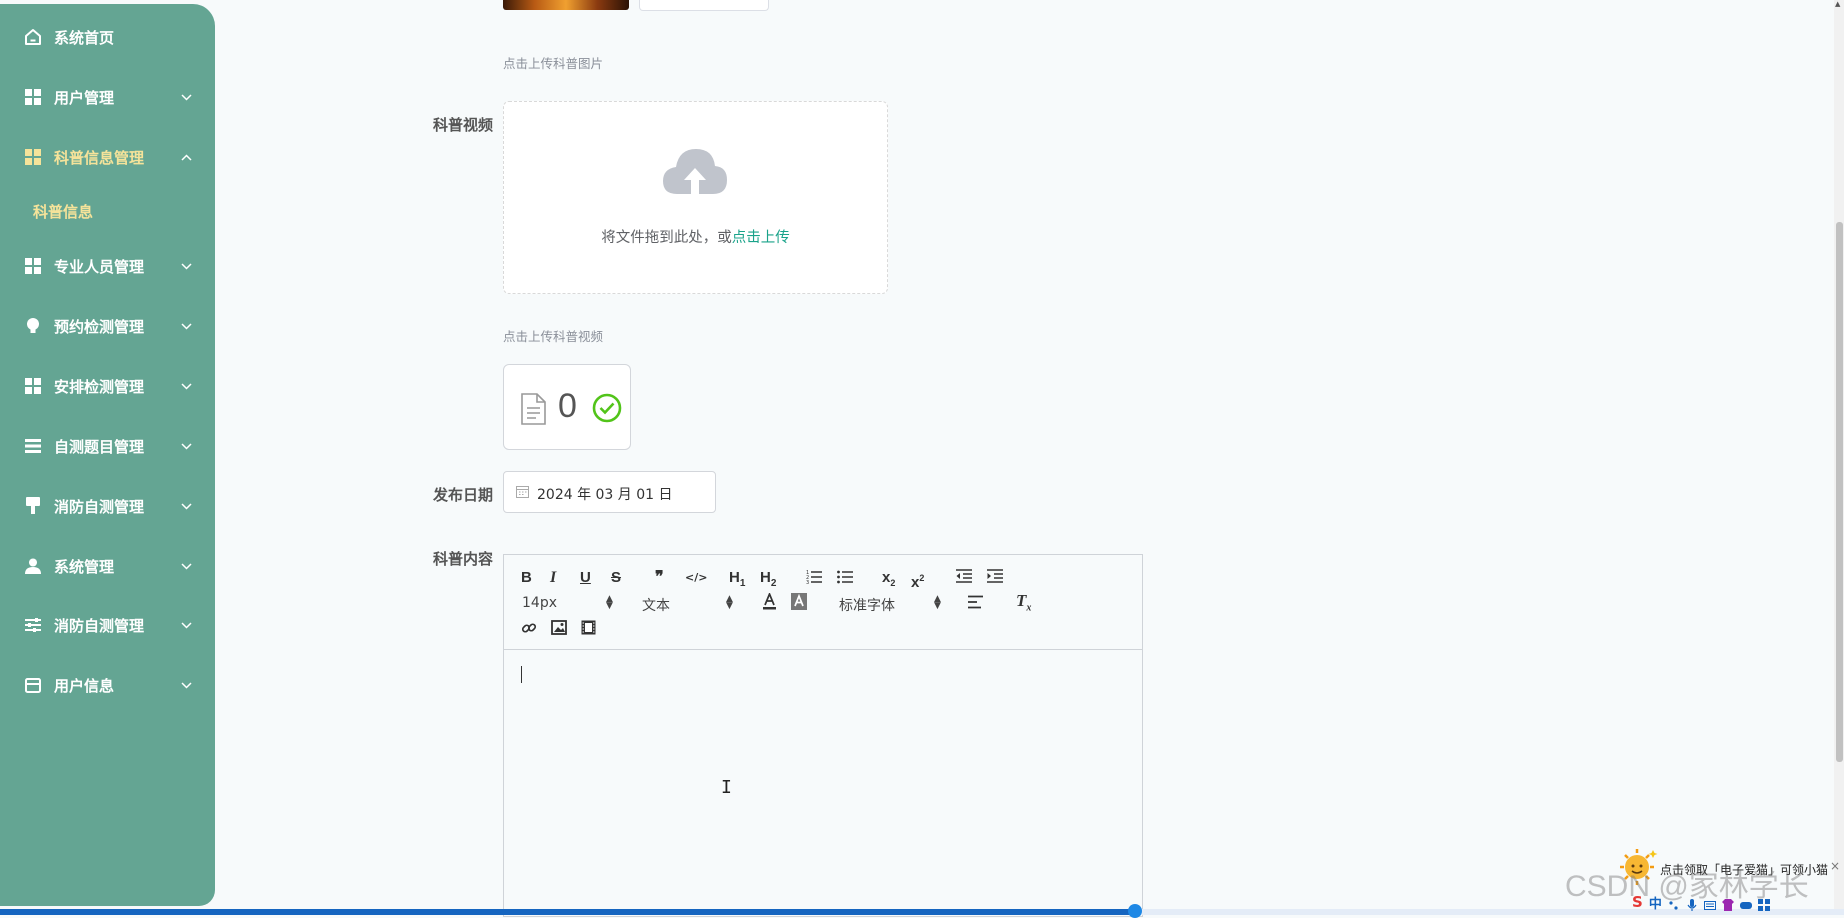  I want to click on image-upload-slot, so click(704, 5).